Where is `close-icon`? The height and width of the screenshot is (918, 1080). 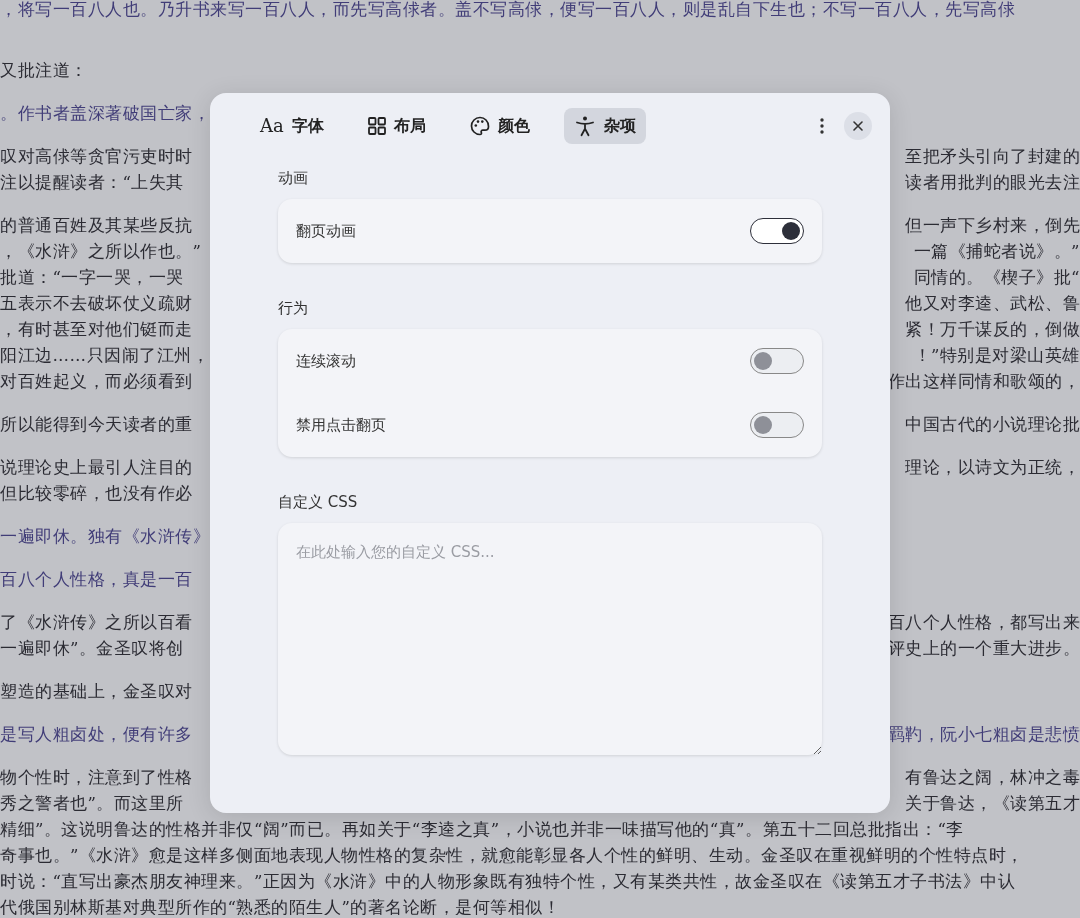 close-icon is located at coordinates (858, 125).